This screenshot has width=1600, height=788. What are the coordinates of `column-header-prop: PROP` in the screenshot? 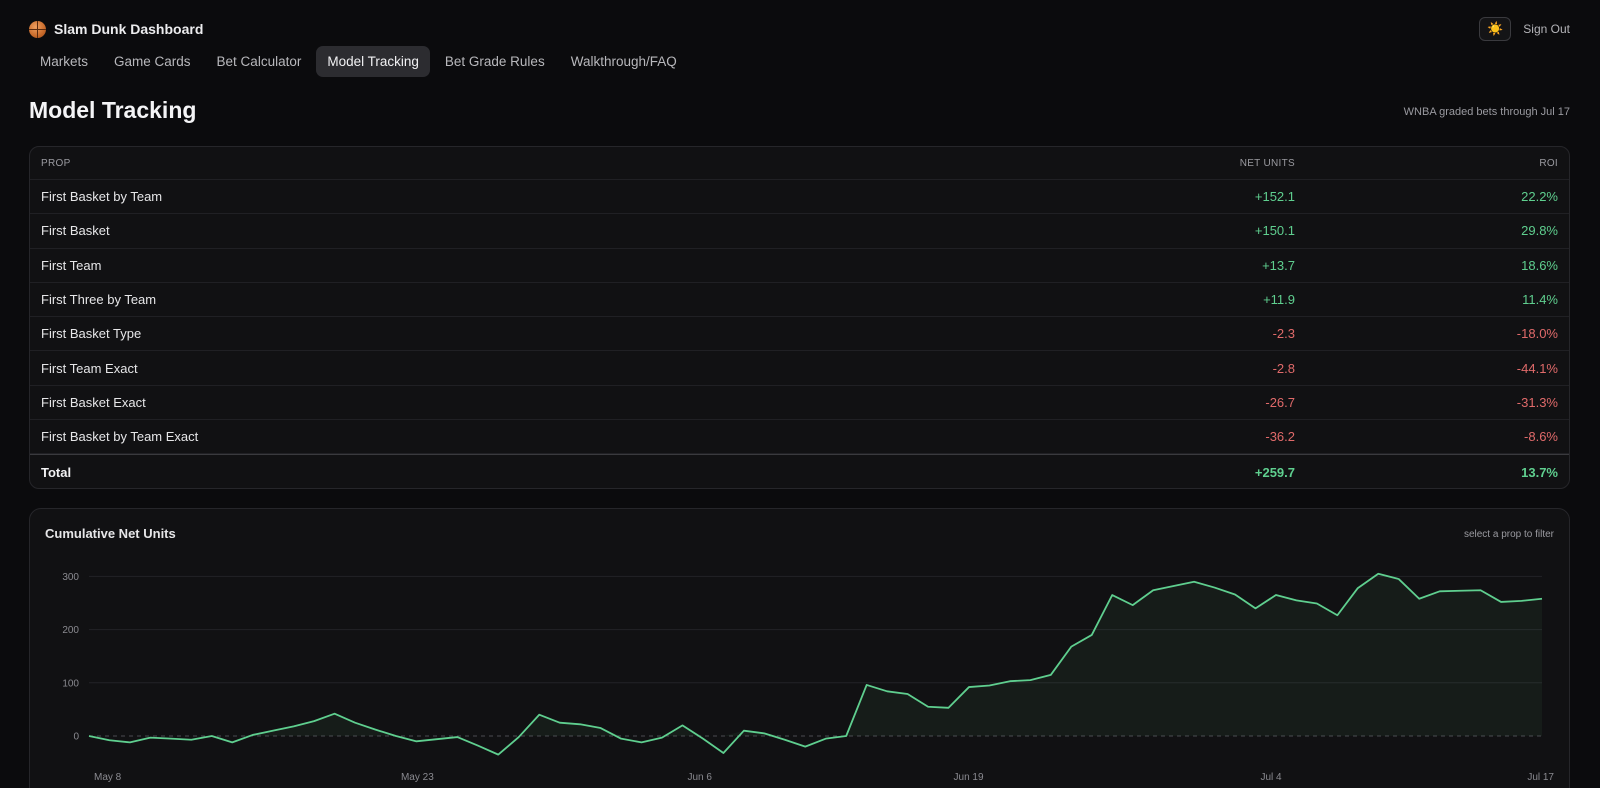 It's located at (56, 163).